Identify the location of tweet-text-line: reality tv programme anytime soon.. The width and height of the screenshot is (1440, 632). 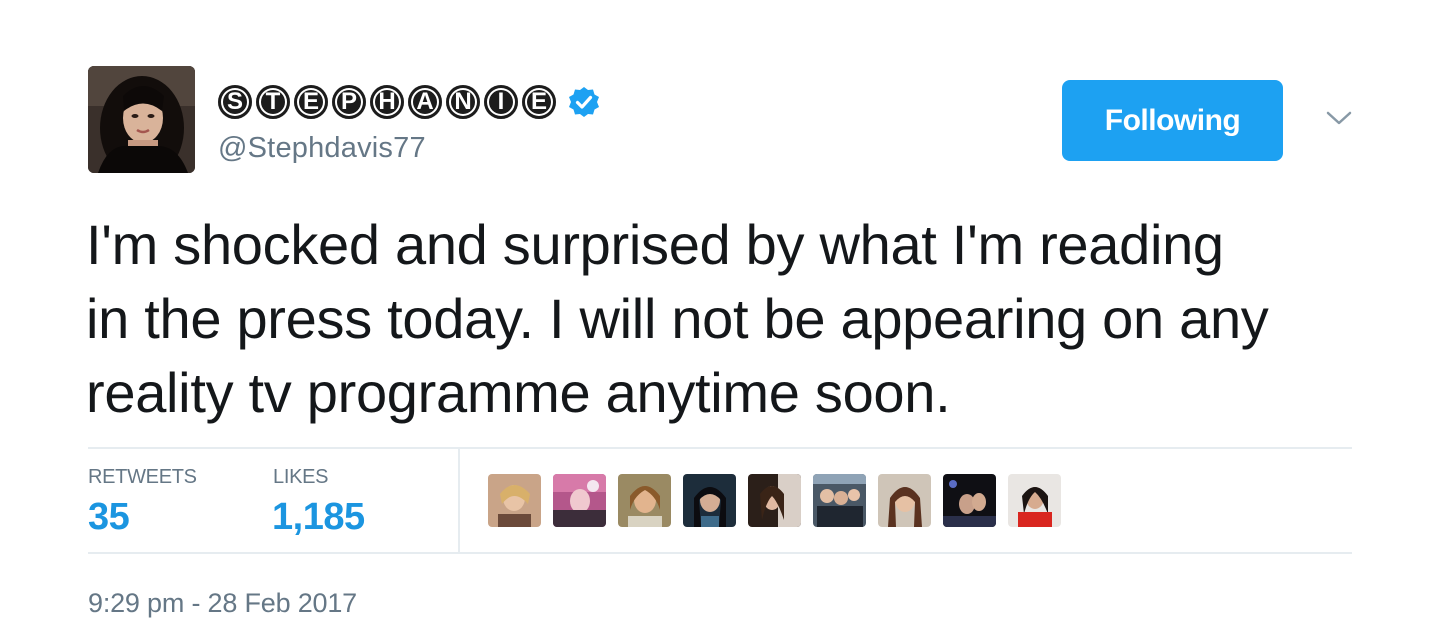
(518, 392).